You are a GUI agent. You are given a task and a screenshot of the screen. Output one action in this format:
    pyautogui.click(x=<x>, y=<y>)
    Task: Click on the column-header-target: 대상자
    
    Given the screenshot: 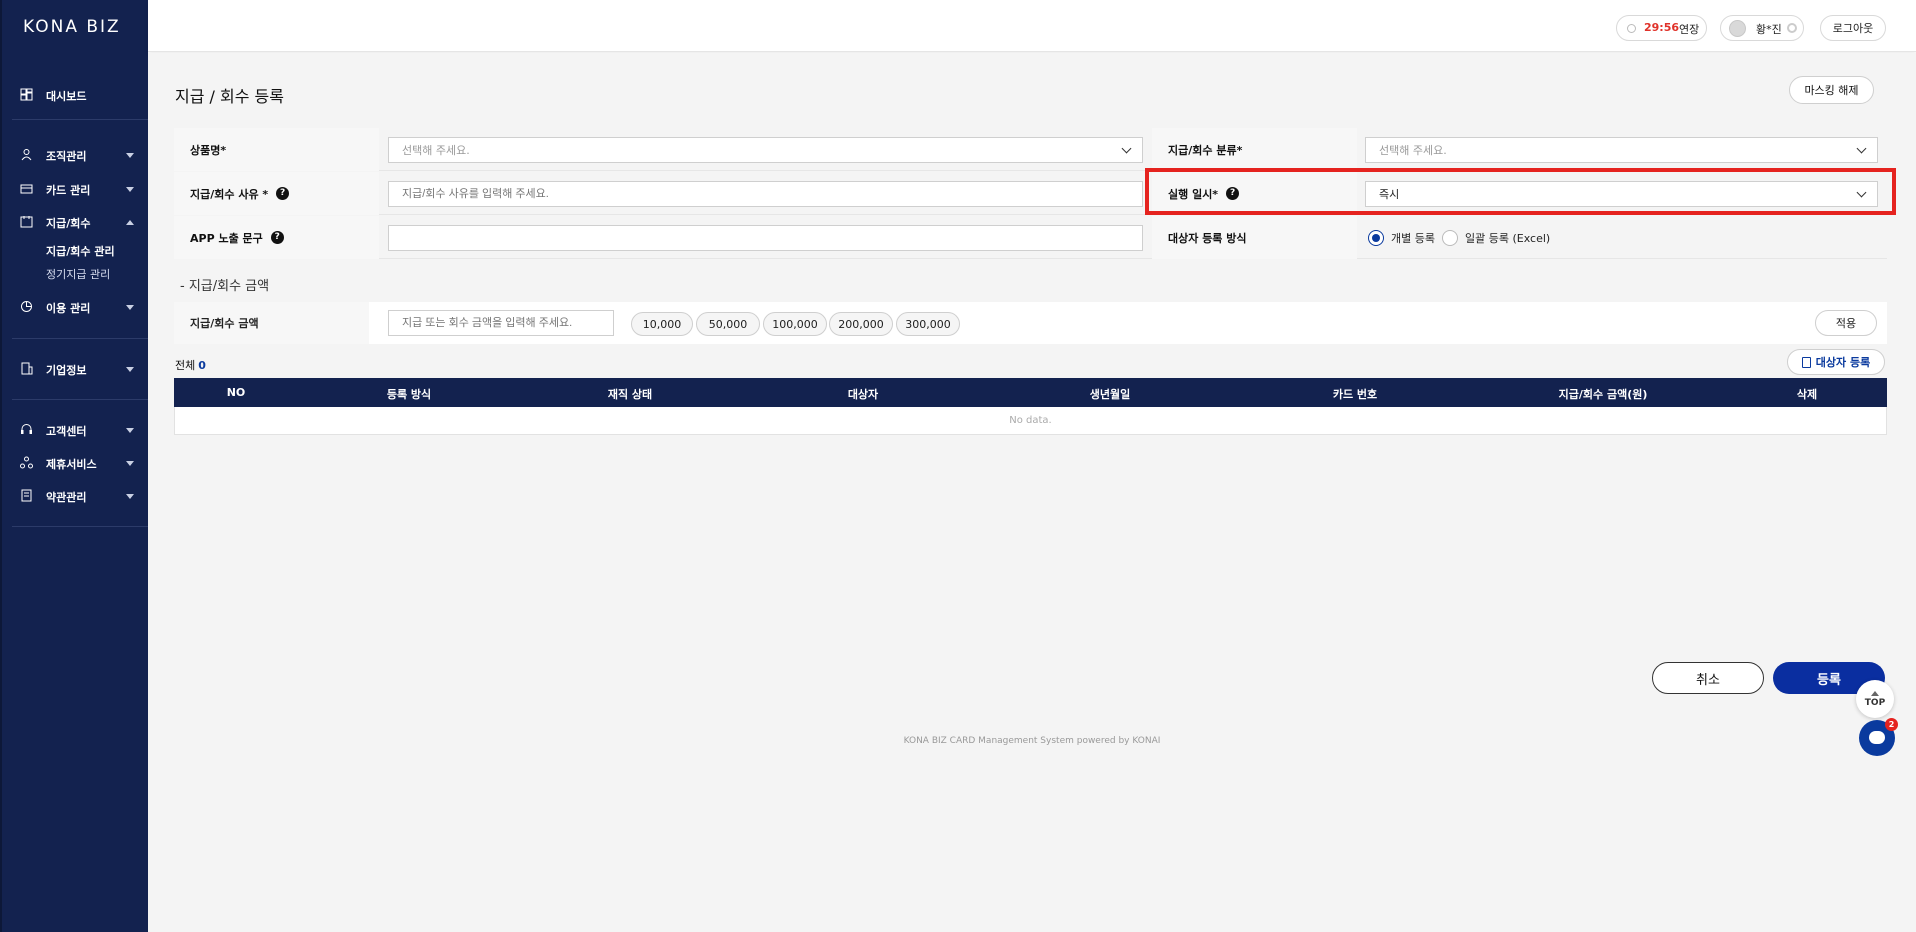 What is the action you would take?
    pyautogui.click(x=863, y=394)
    